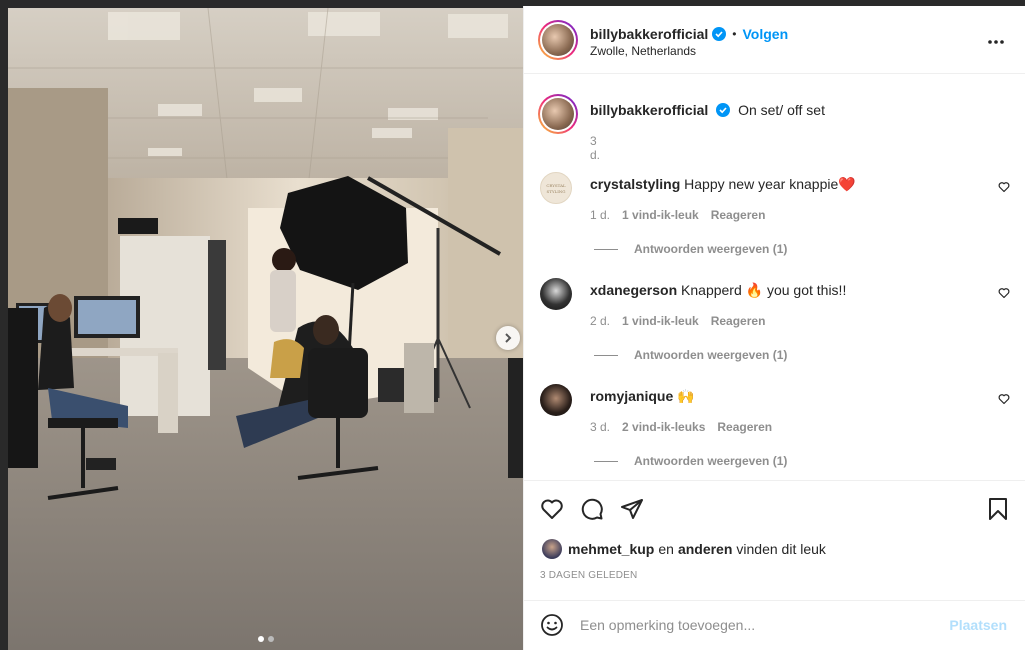 The height and width of the screenshot is (650, 1025). I want to click on save-button, so click(998, 509).